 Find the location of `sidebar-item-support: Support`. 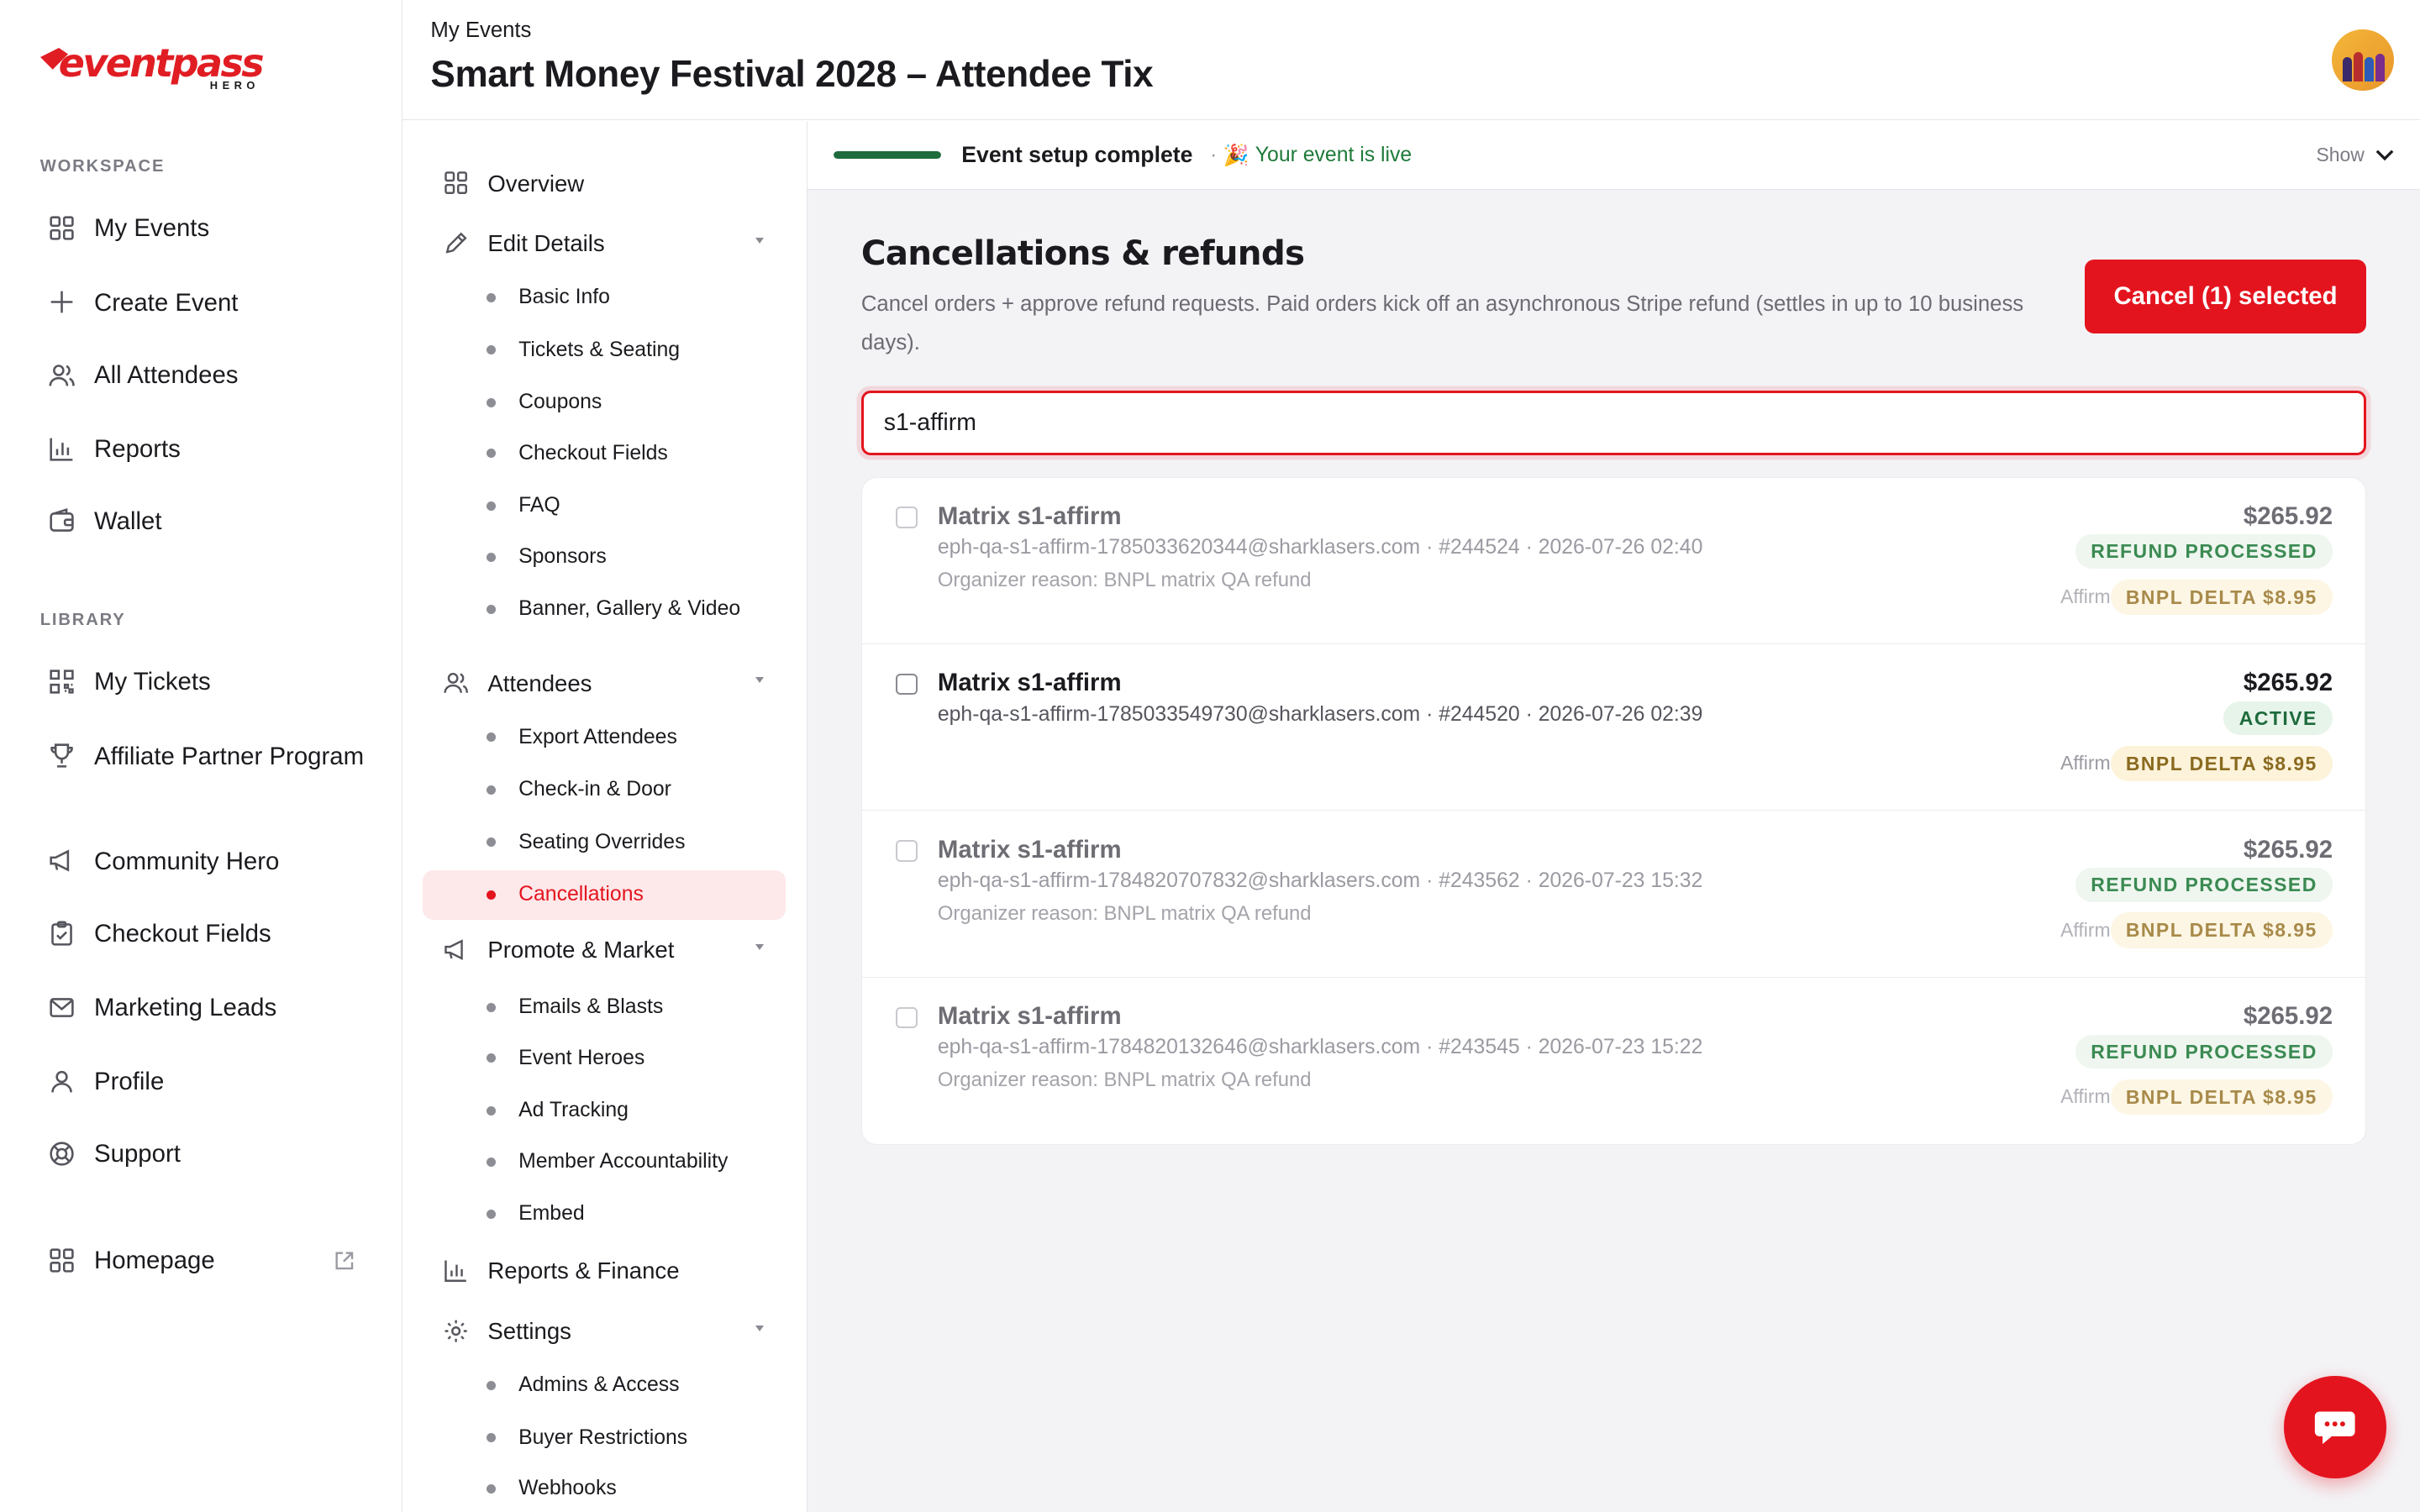

sidebar-item-support: Support is located at coordinates (208, 1154).